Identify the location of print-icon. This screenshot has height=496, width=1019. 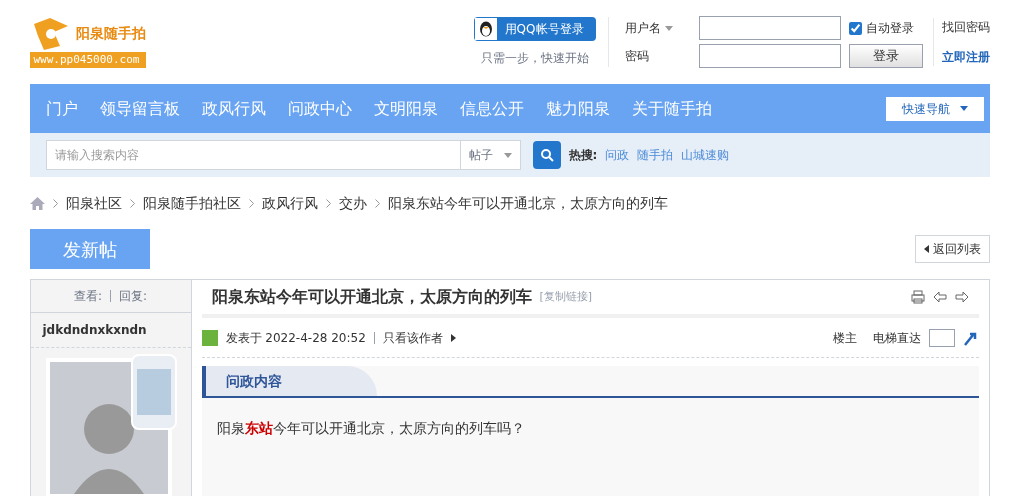
(917, 297).